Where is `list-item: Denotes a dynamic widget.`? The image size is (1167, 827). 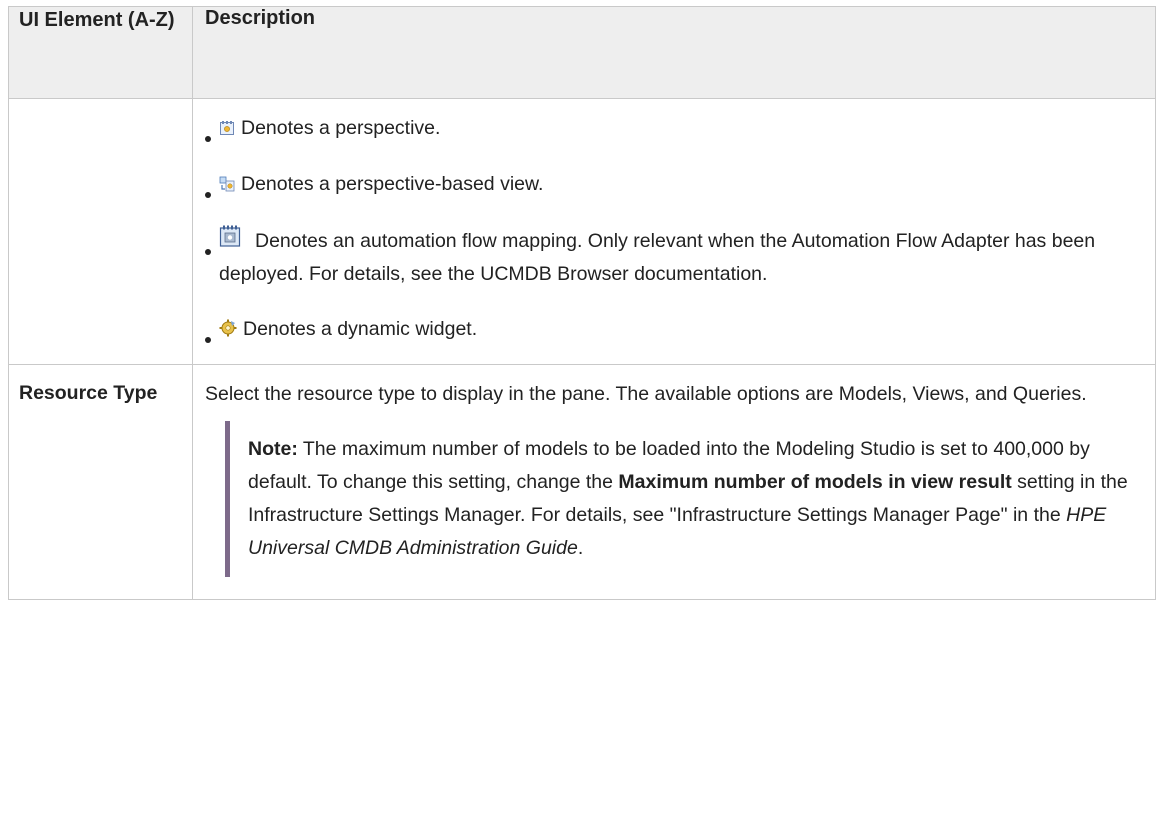
list-item: Denotes a dynamic widget. is located at coordinates (674, 330).